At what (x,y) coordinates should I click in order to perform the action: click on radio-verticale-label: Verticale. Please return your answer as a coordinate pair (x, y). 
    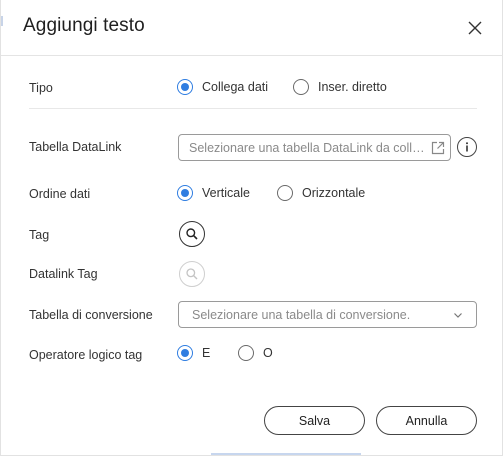
    Looking at the image, I should click on (226, 193).